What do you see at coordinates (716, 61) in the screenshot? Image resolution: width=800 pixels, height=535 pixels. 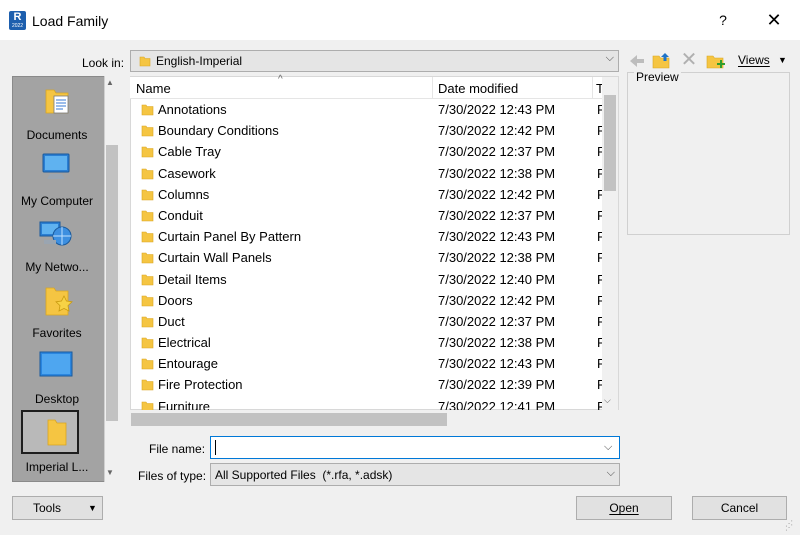 I see `new-folder-icon` at bounding box center [716, 61].